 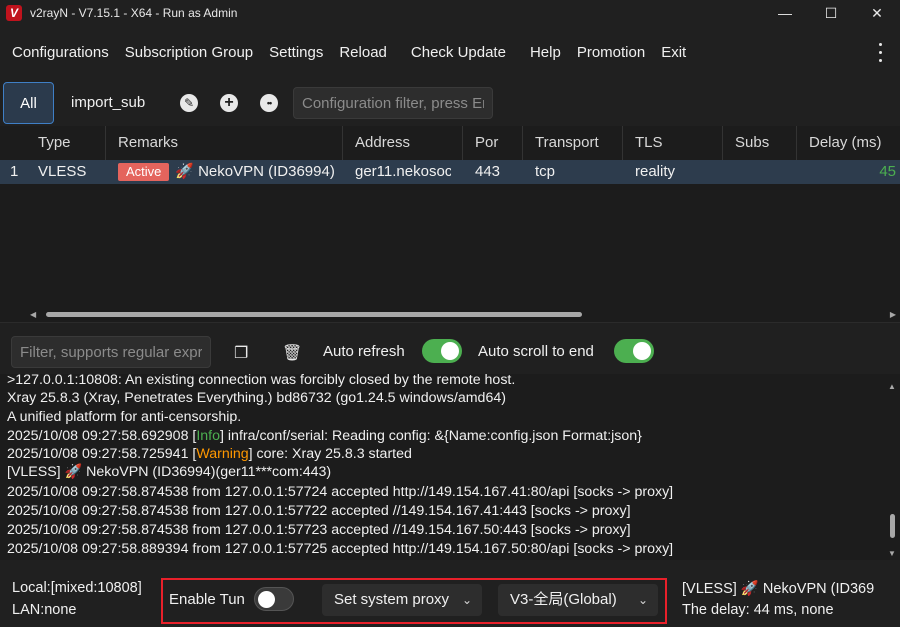 I want to click on maximize-button: ☐, so click(x=831, y=13).